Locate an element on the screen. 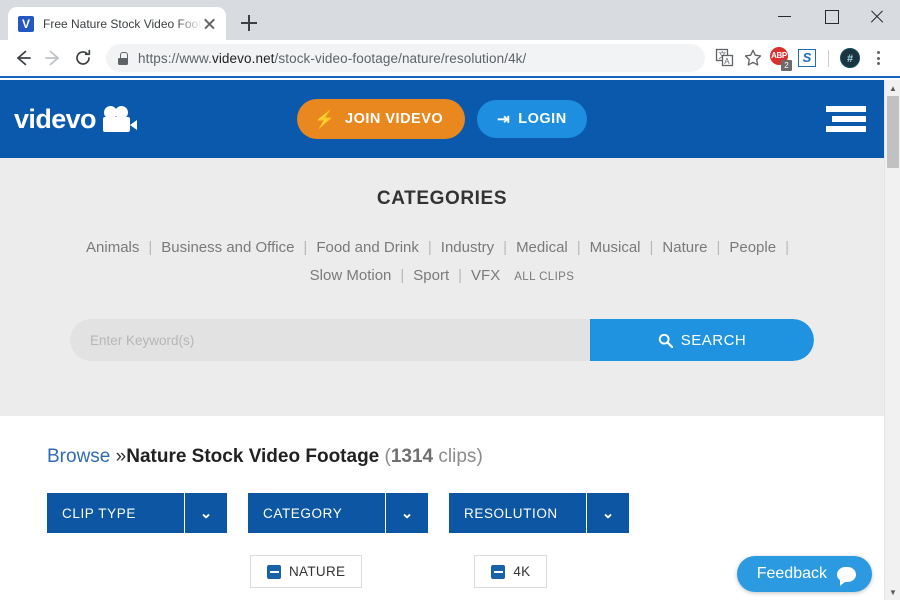 This screenshot has height=600, width=900. all-clips-link: ALL CLIPS is located at coordinates (544, 277).